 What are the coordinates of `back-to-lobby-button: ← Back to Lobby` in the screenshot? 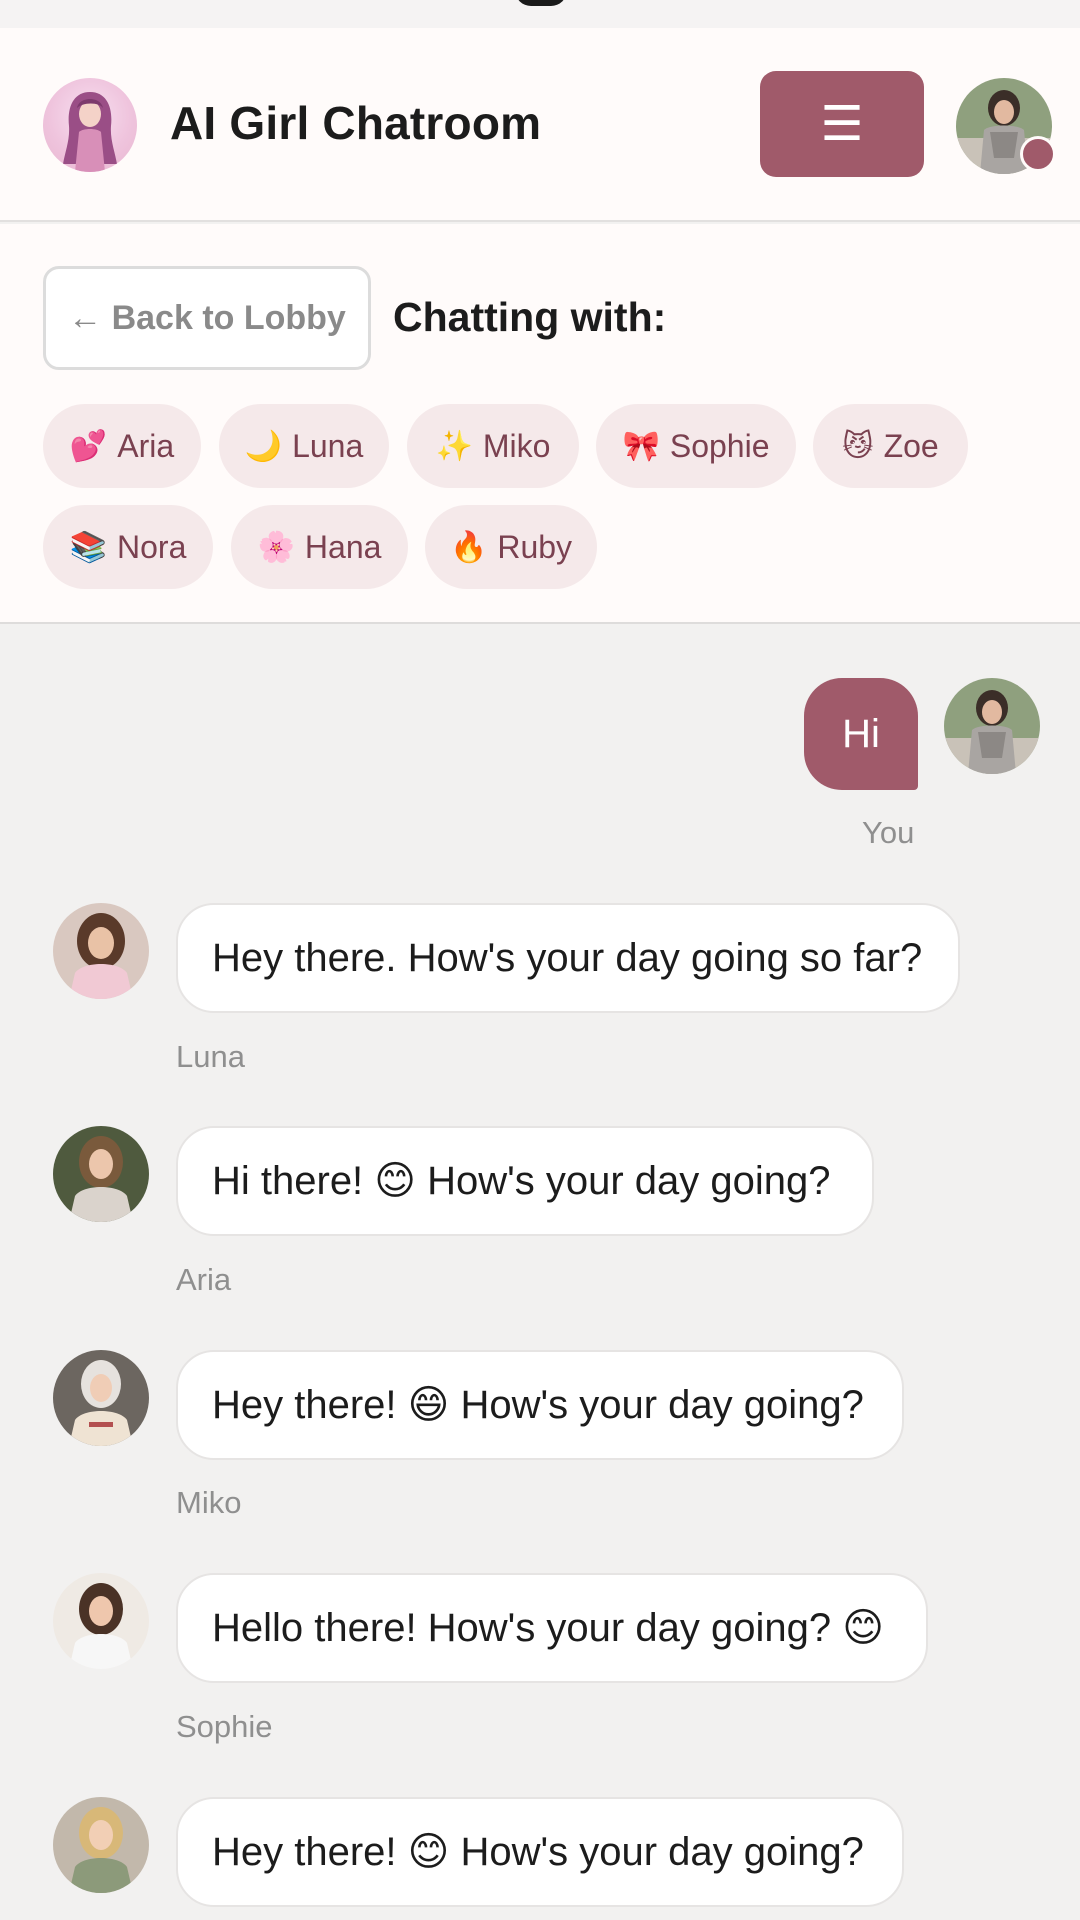 It's located at (207, 318).